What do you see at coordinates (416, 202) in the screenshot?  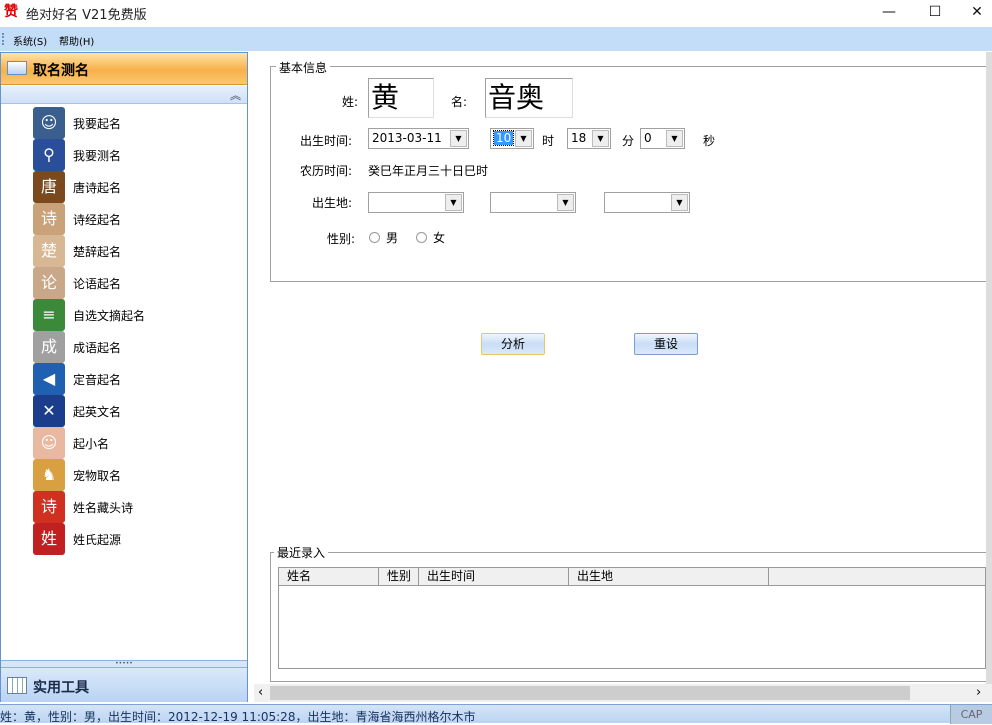 I see `province-select: ▼` at bounding box center [416, 202].